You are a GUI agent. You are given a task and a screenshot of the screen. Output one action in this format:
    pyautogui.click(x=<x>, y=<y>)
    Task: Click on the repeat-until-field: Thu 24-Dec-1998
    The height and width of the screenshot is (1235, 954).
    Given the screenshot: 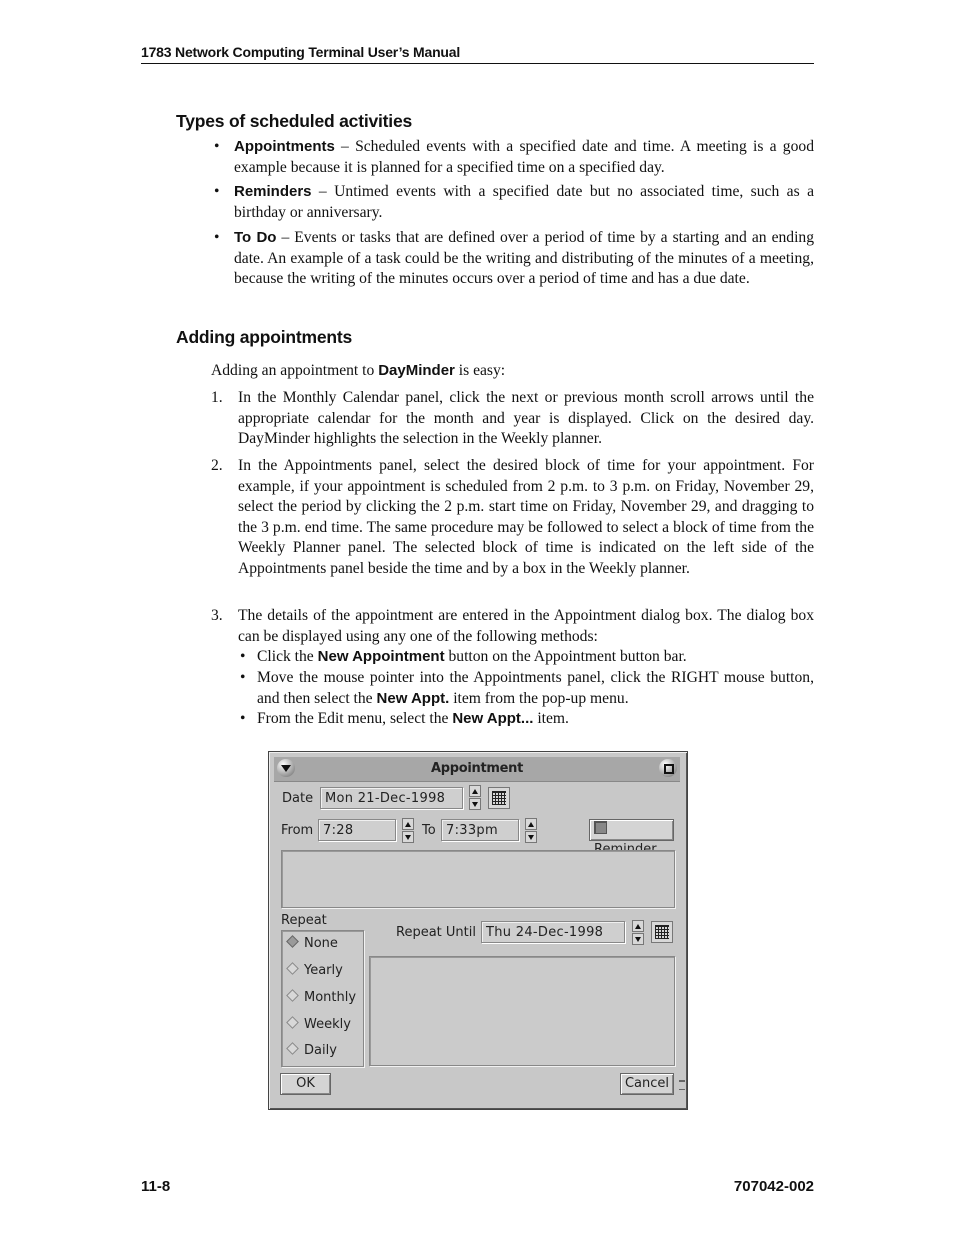 What is the action you would take?
    pyautogui.click(x=553, y=932)
    